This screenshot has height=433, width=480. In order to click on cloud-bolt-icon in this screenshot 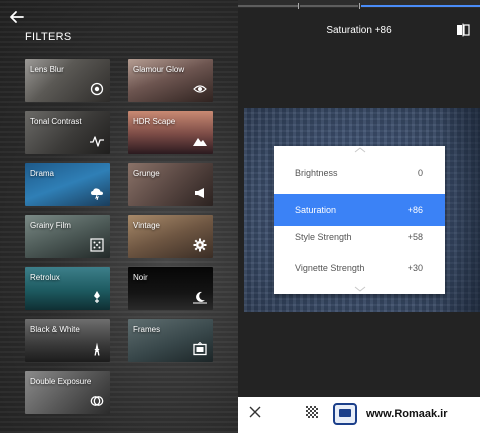, I will do `click(97, 194)`.